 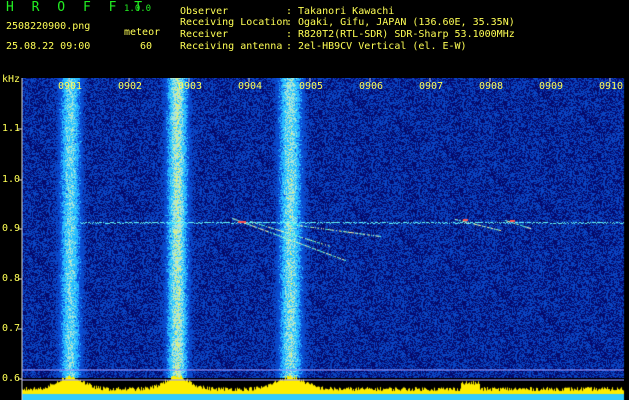 I want to click on antenna-label: Receiving antenna, so click(x=231, y=46).